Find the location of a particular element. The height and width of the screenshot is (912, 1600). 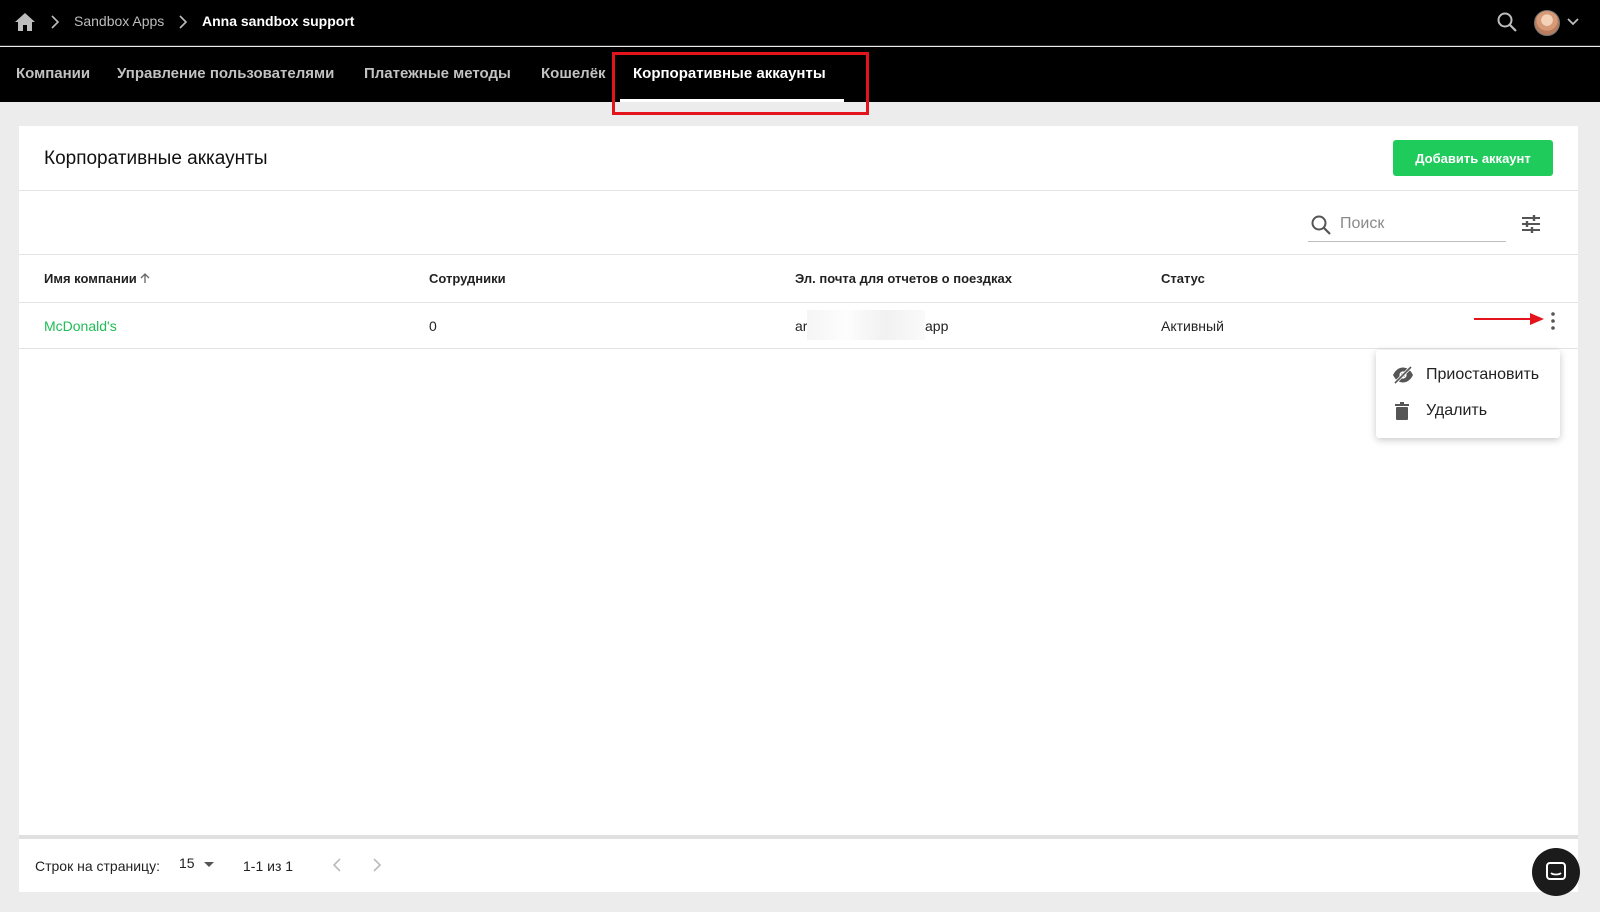

rows-per-page-label: Строк на страницу: is located at coordinates (97, 866).